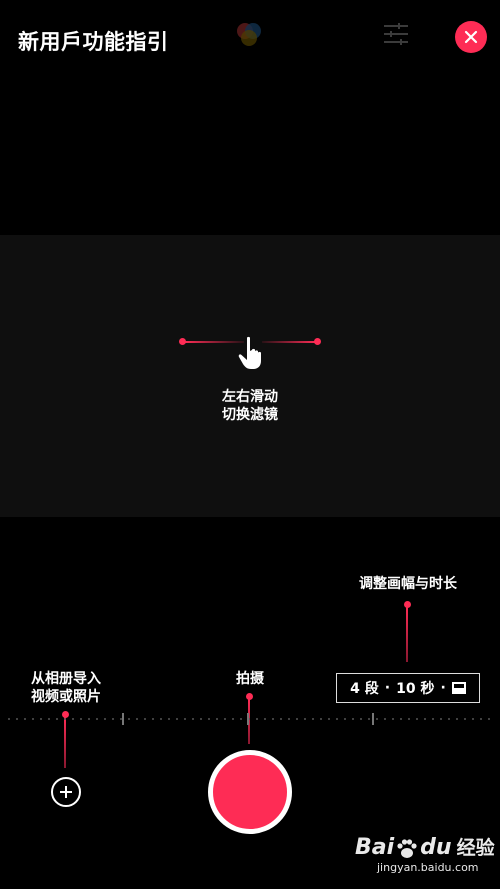 The image size is (500, 889). Describe the element at coordinates (428, 867) in the screenshot. I see `watermark-url: jingyan.baidu.com` at that location.